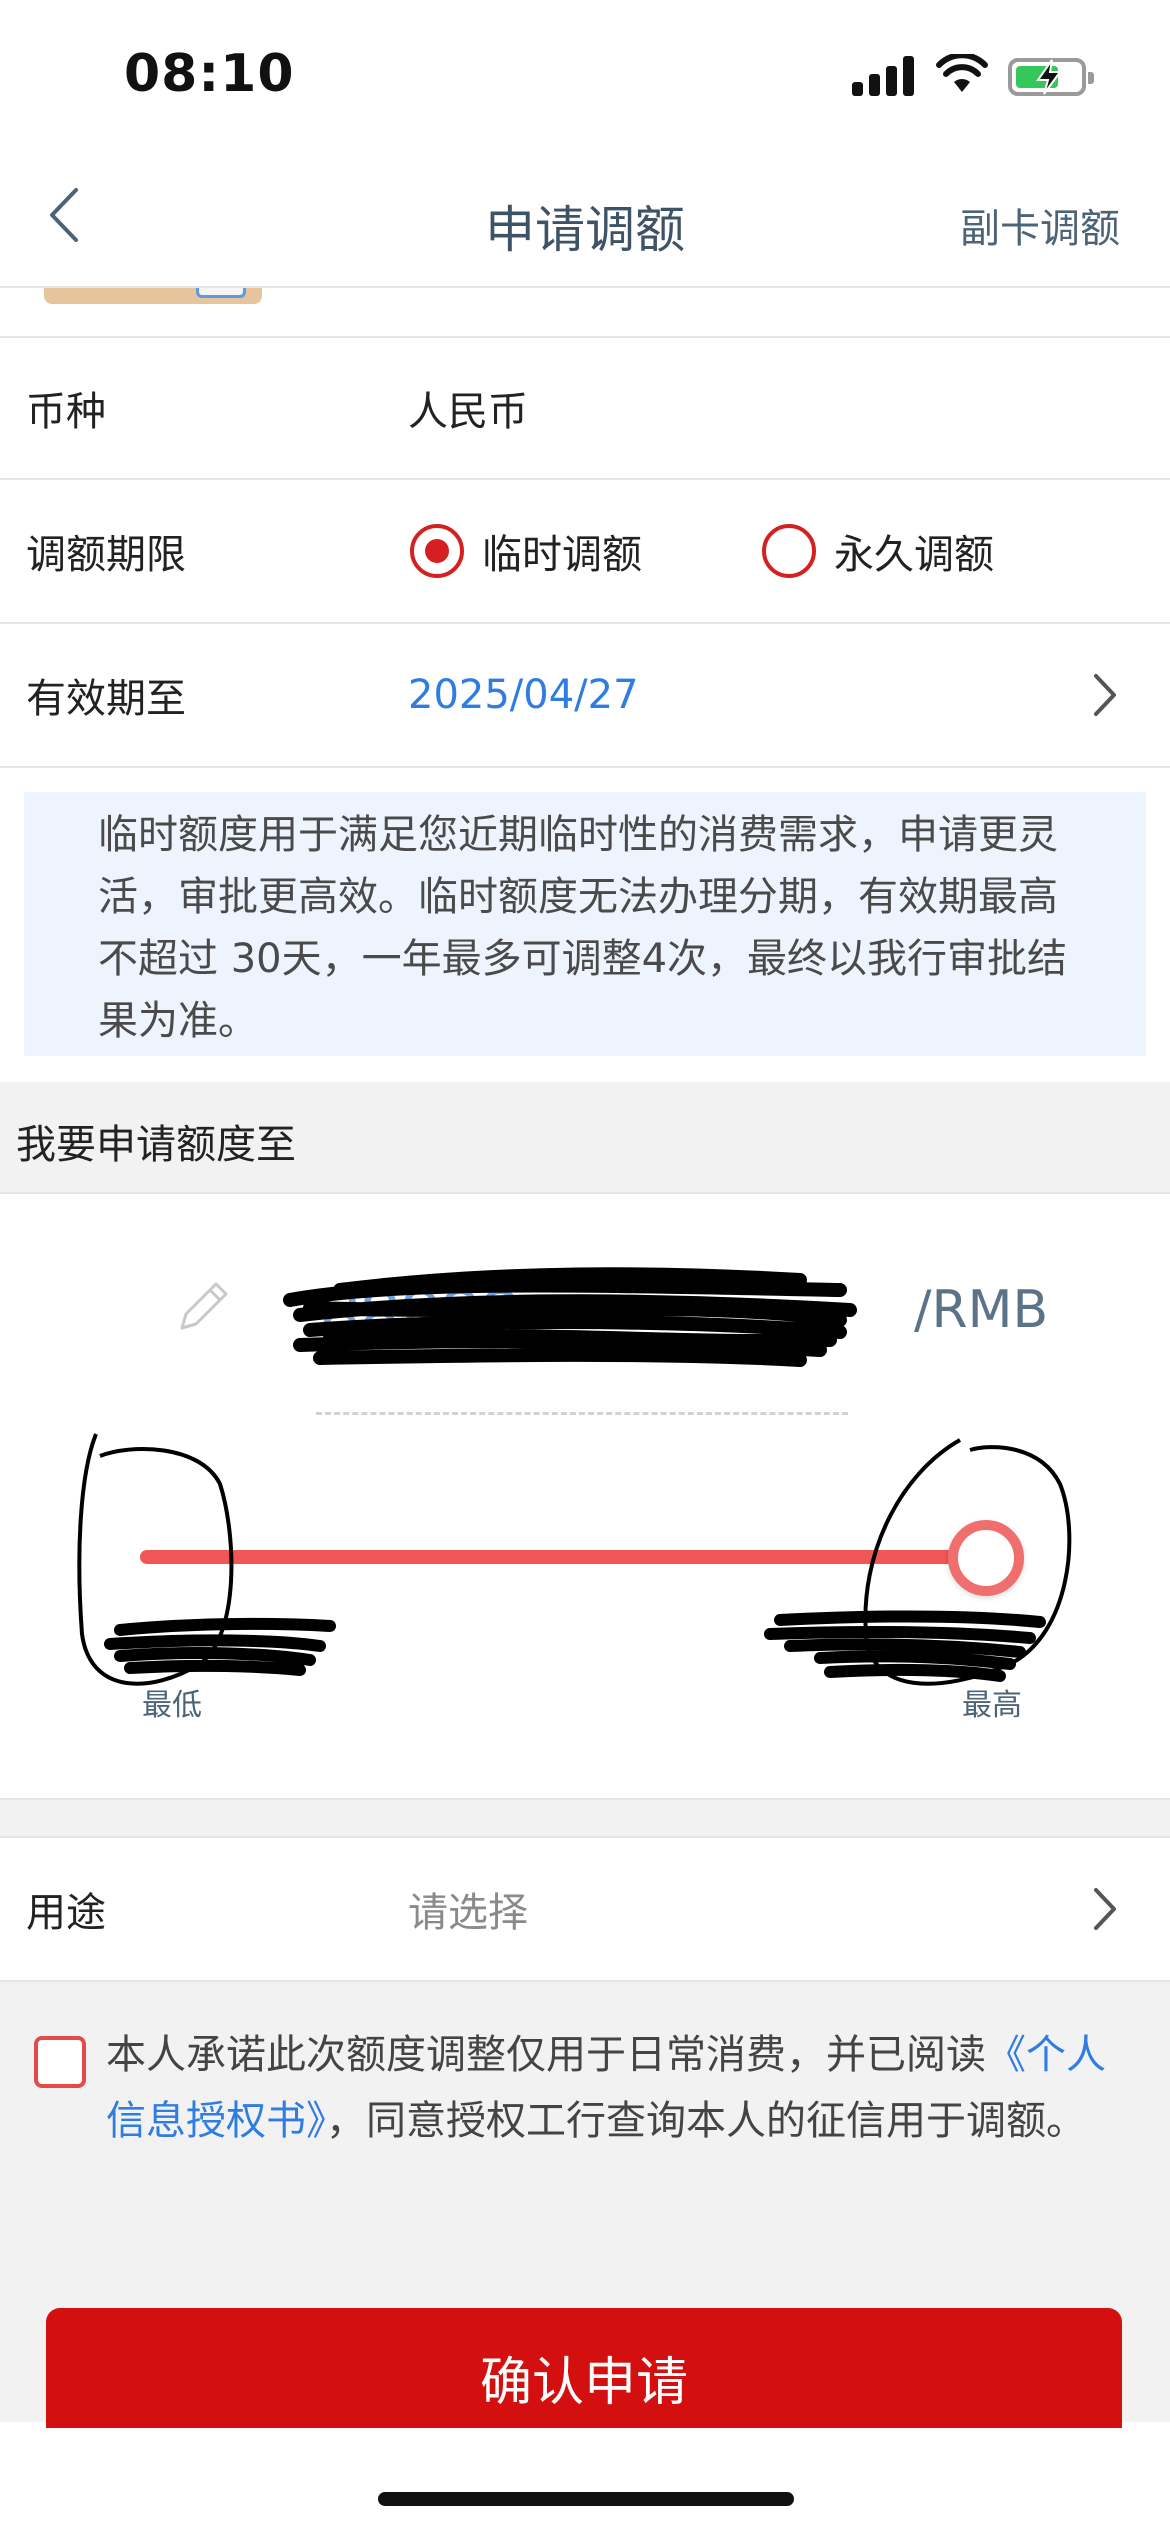  Describe the element at coordinates (585, 408) in the screenshot. I see `currency-row: 币种 人民币` at that location.